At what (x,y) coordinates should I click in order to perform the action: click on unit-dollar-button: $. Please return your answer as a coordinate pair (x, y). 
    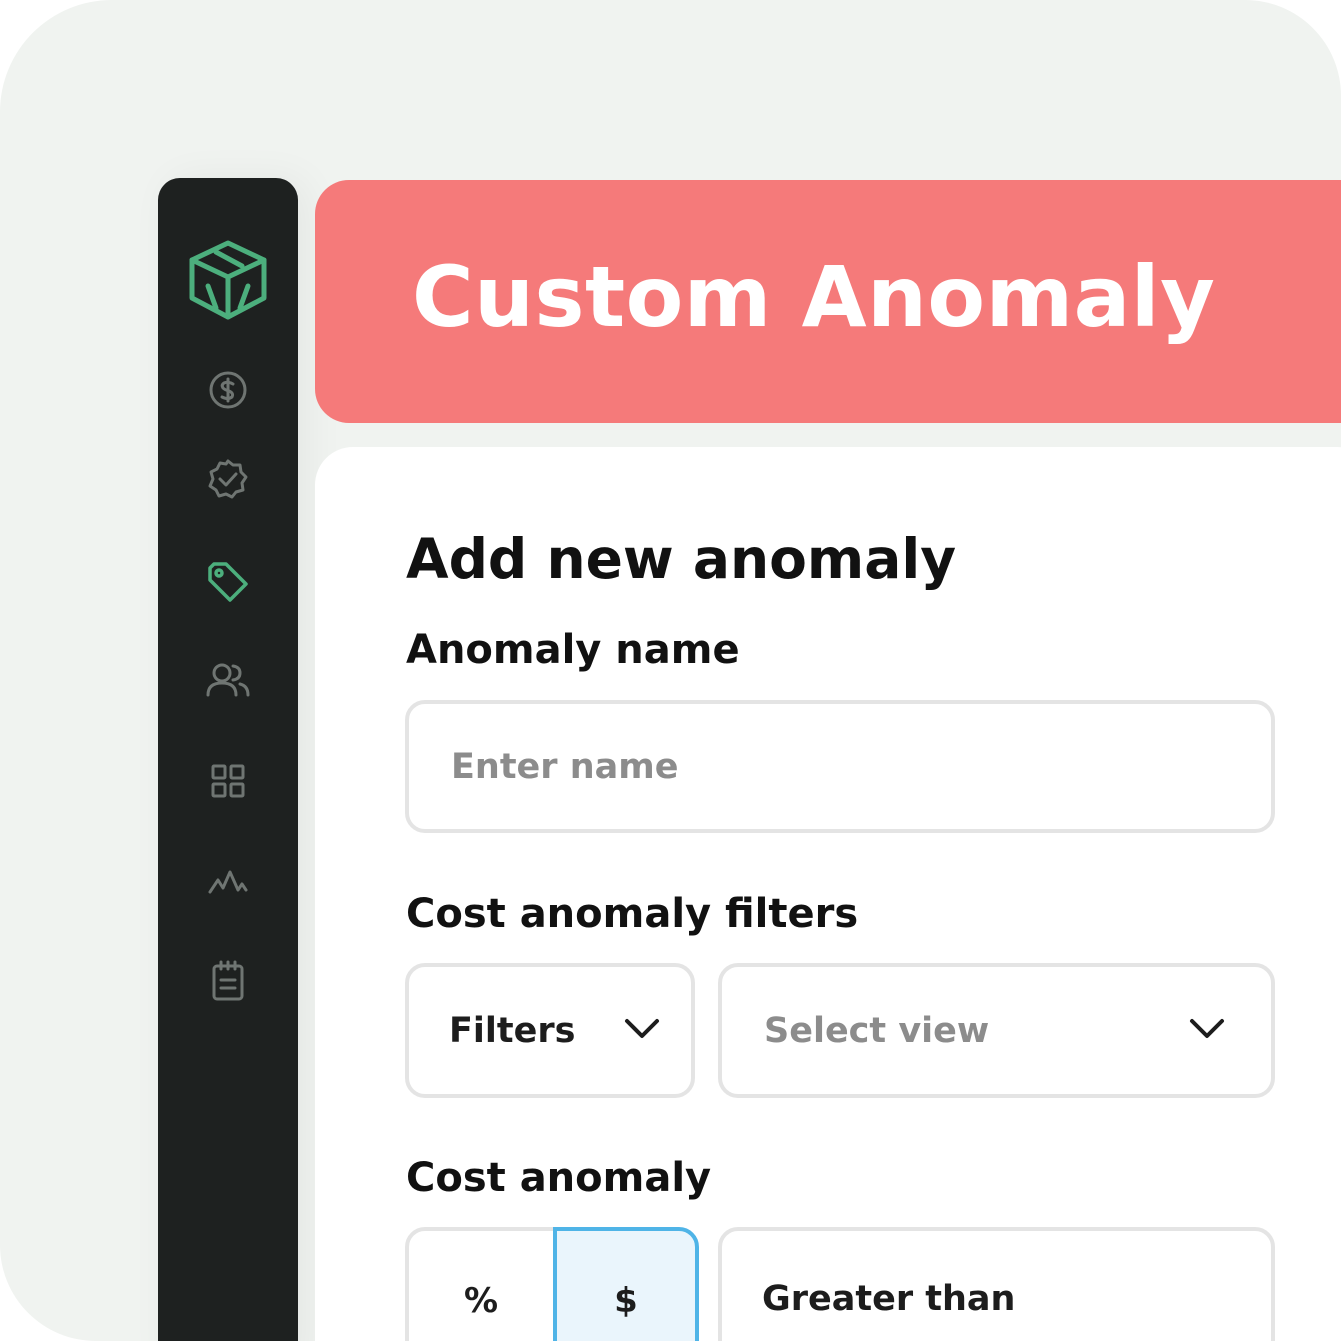
    Looking at the image, I should click on (626, 1284).